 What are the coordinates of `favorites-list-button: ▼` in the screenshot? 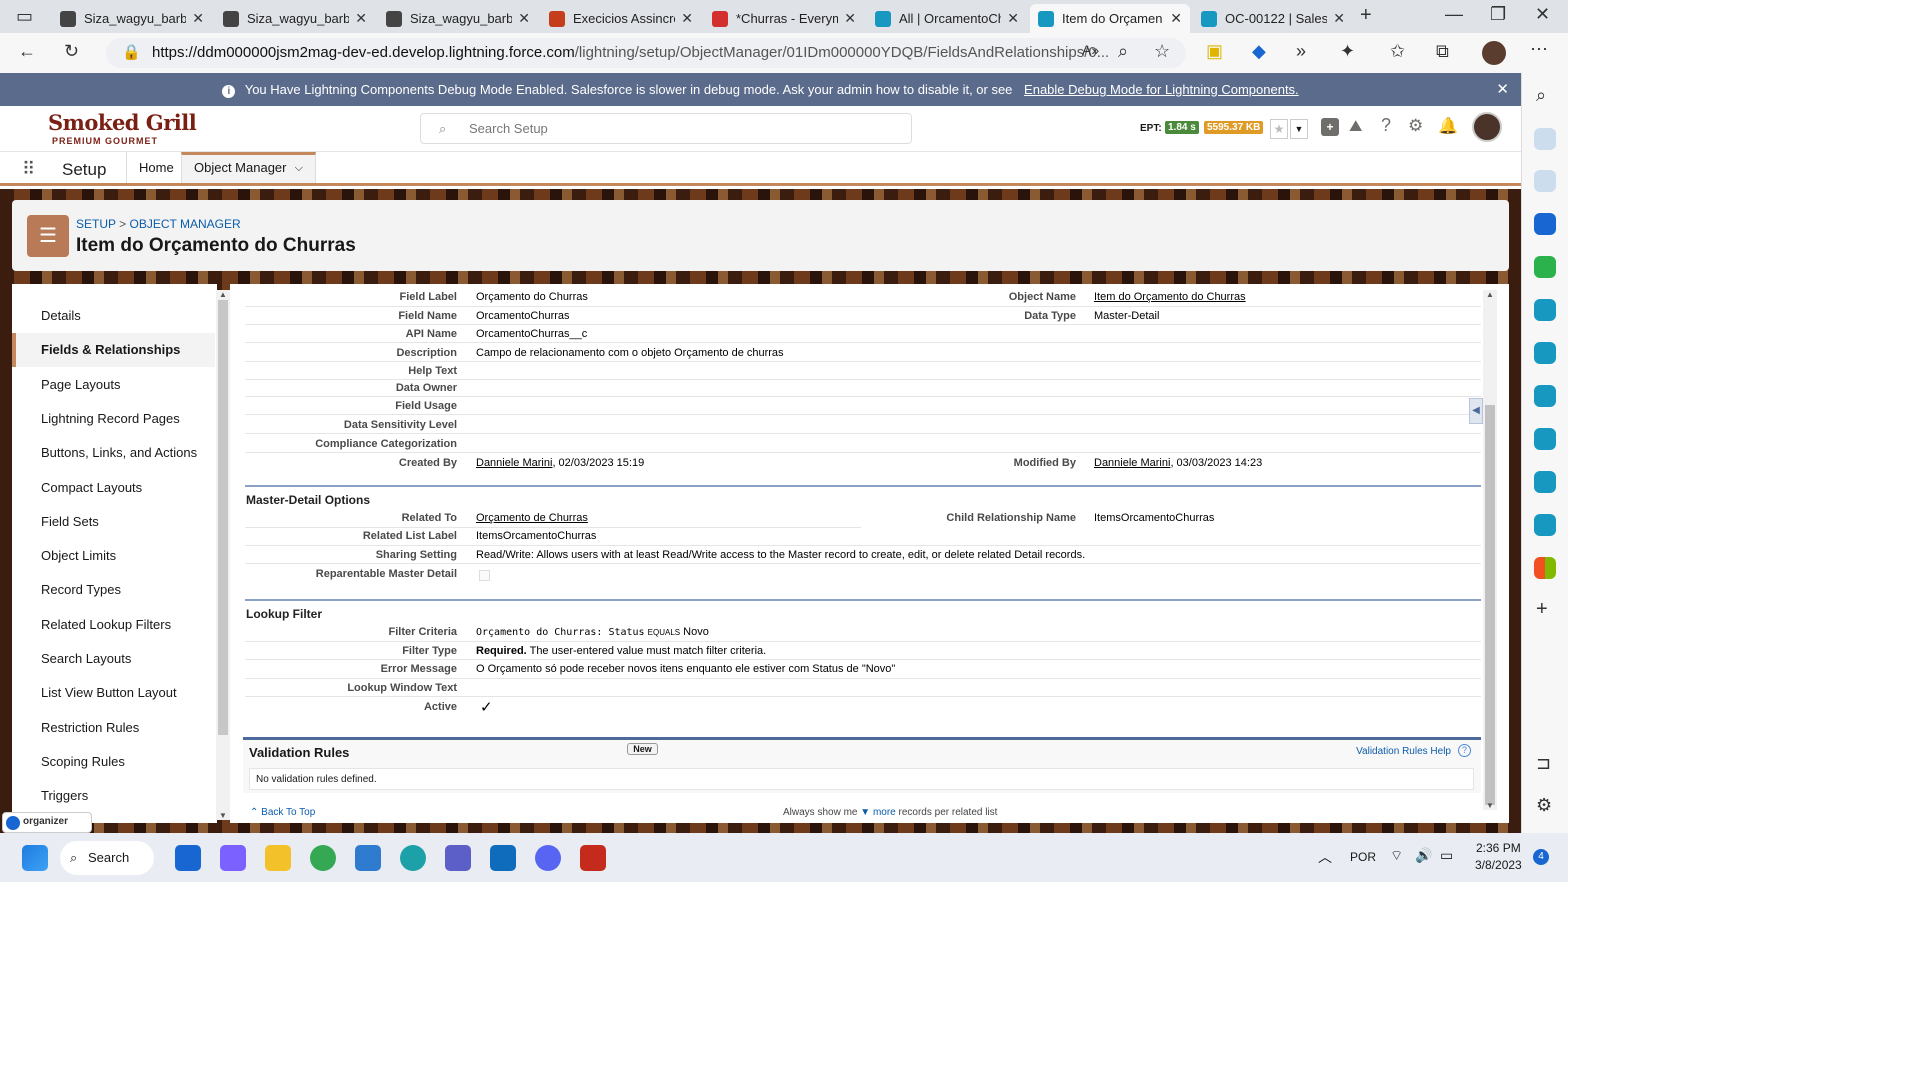 It's located at (1299, 129).